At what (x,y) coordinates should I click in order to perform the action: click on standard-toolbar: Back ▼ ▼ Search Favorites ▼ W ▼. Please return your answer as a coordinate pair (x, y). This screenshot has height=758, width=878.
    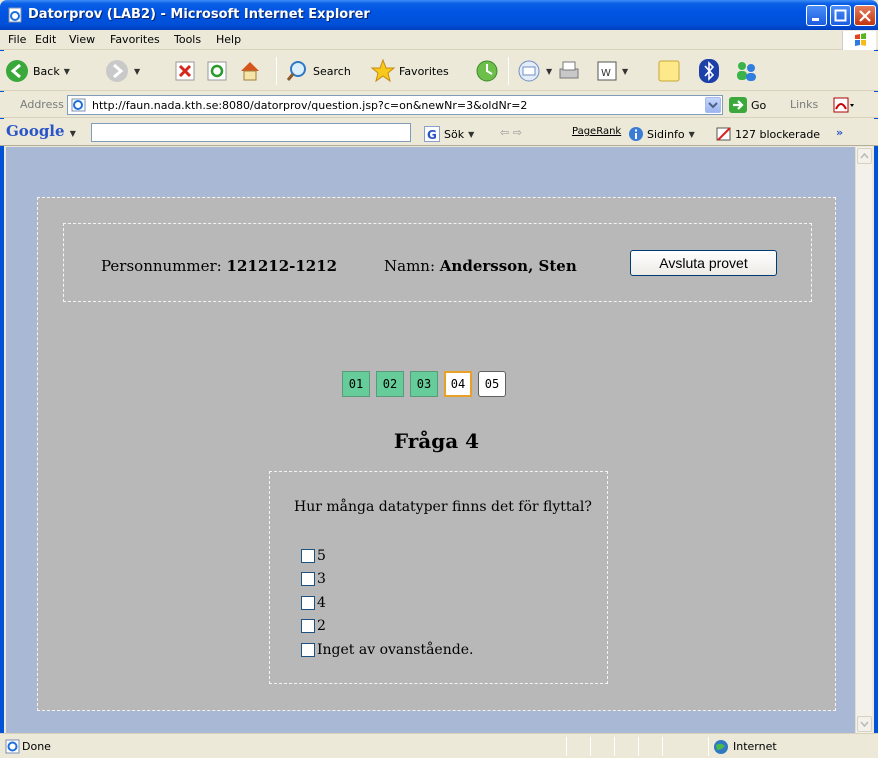
    Looking at the image, I should click on (439, 71).